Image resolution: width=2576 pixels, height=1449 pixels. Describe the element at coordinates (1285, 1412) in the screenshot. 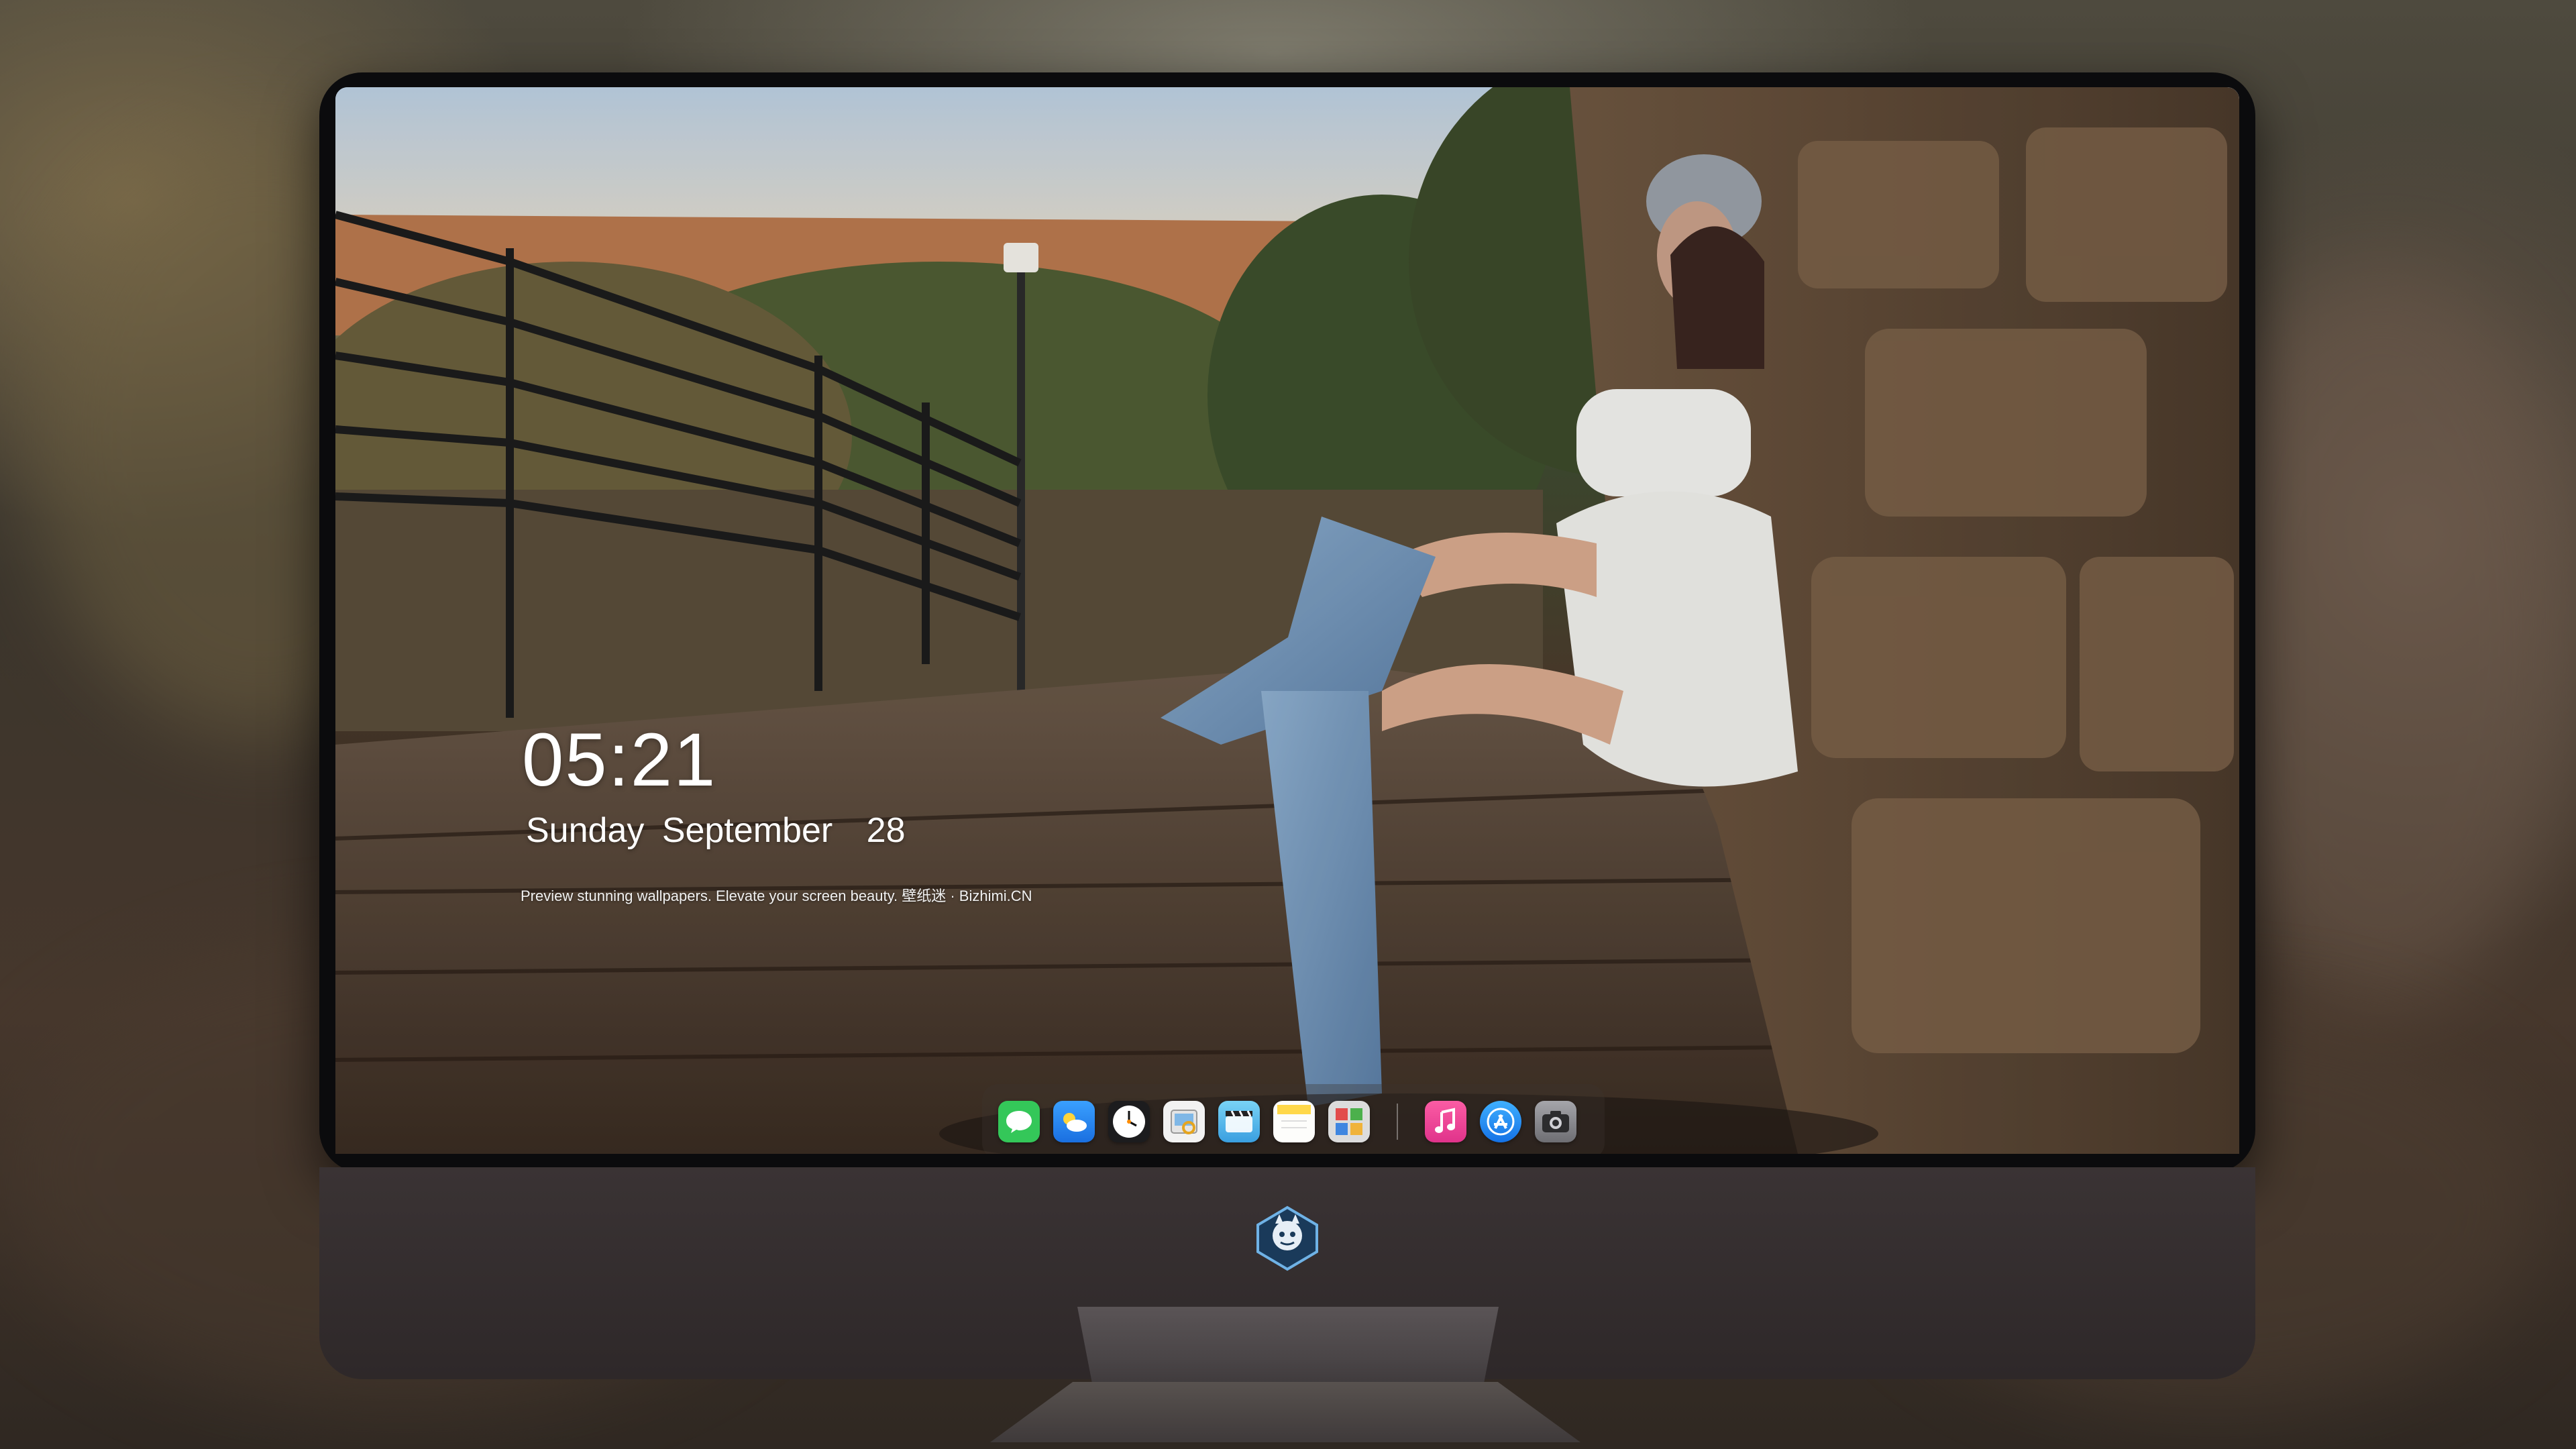

I see `monitor-stand-base` at that location.